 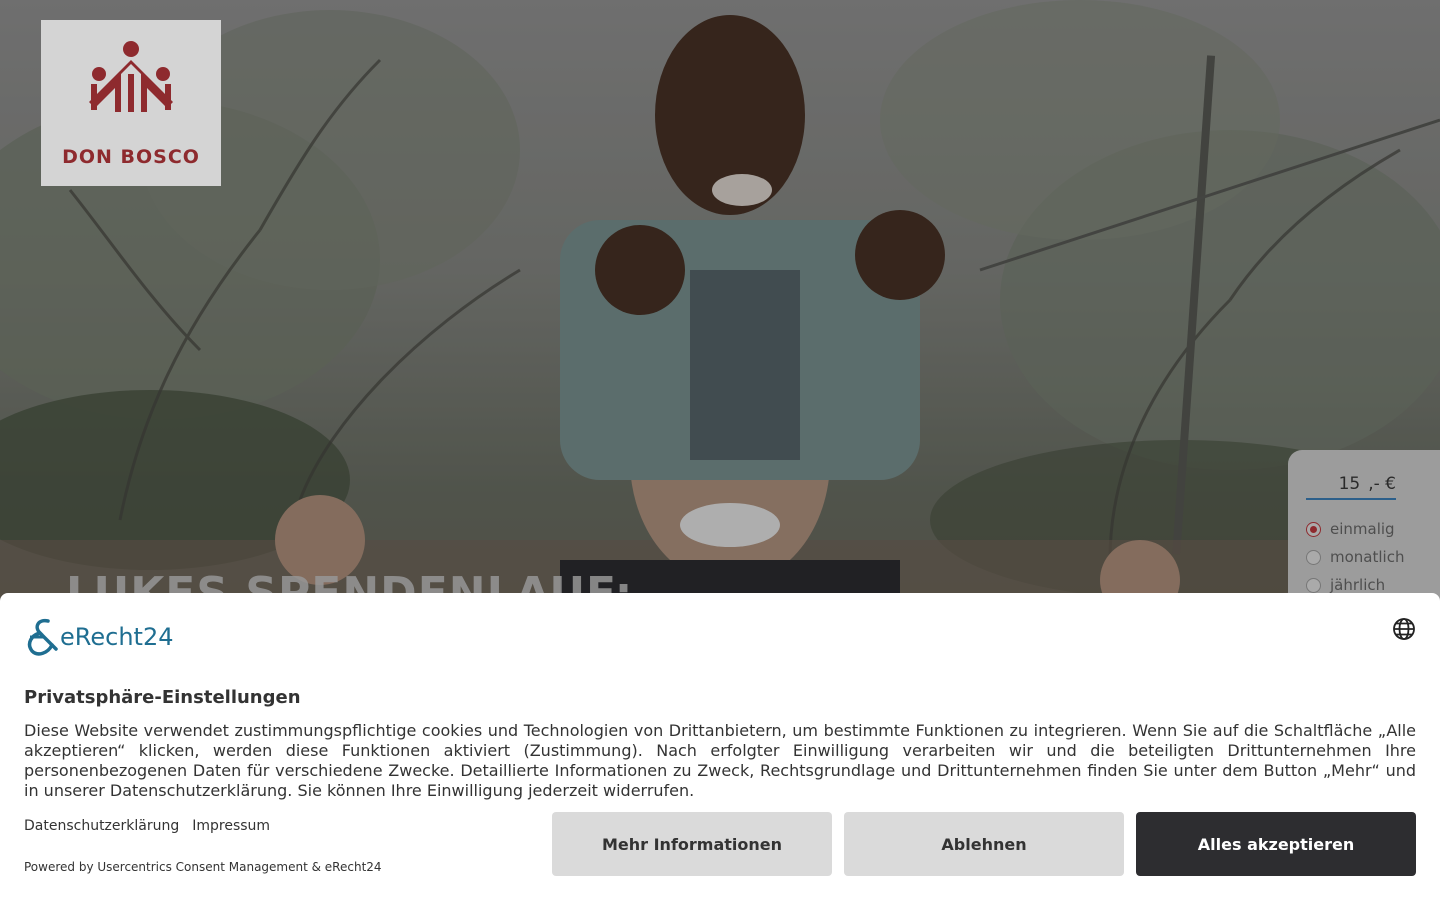 I want to click on don-bosco-figures-icon, so click(x=131, y=76).